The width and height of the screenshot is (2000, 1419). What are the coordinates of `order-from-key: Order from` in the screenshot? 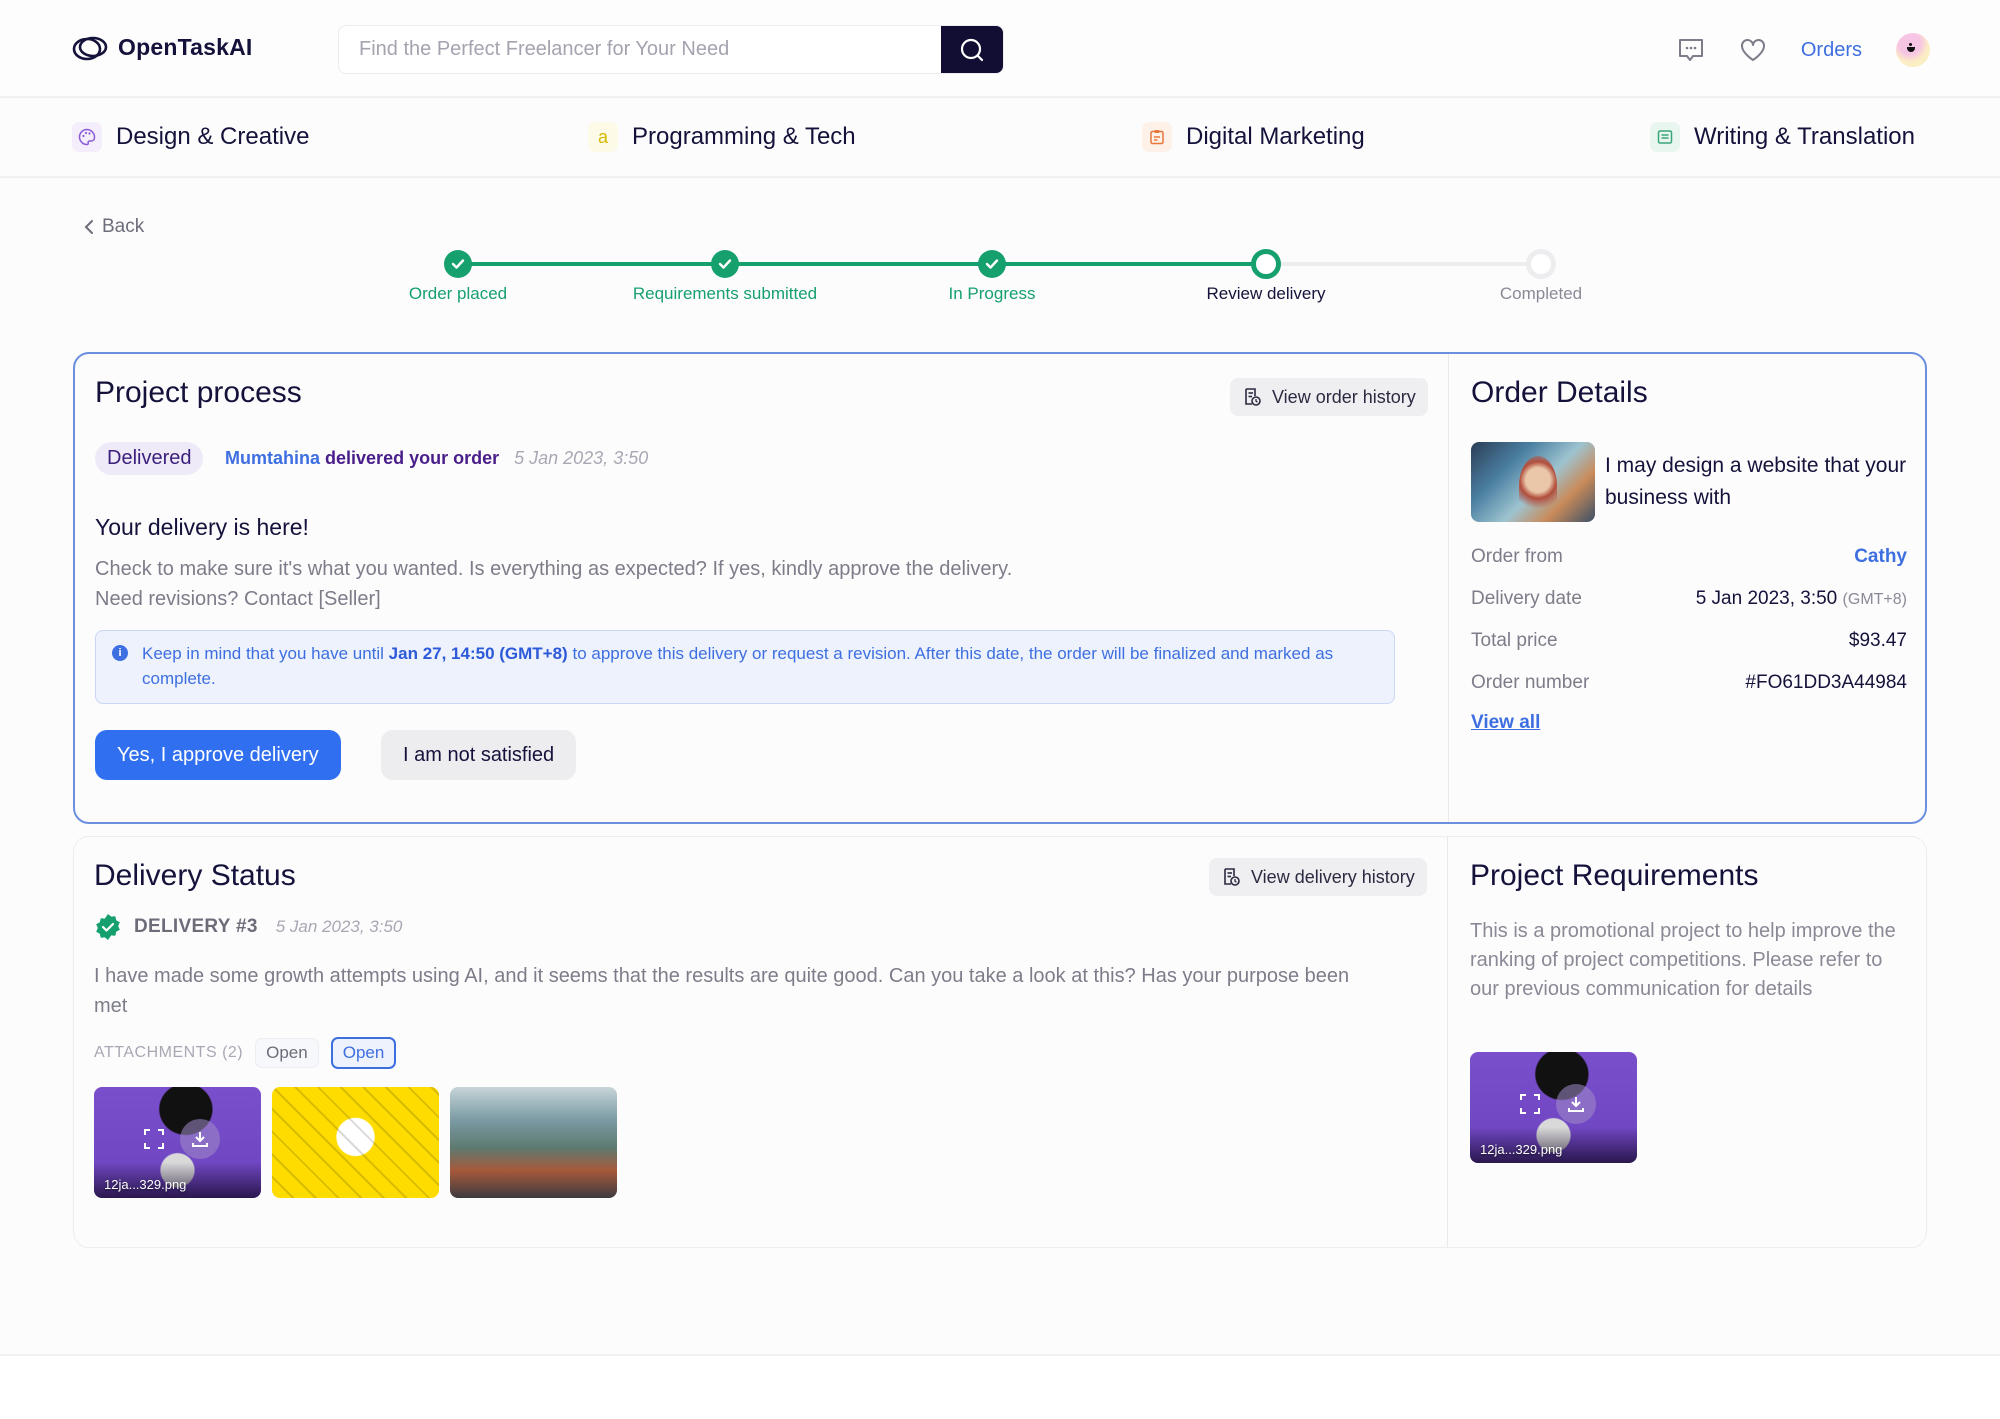 It's located at (1517, 556).